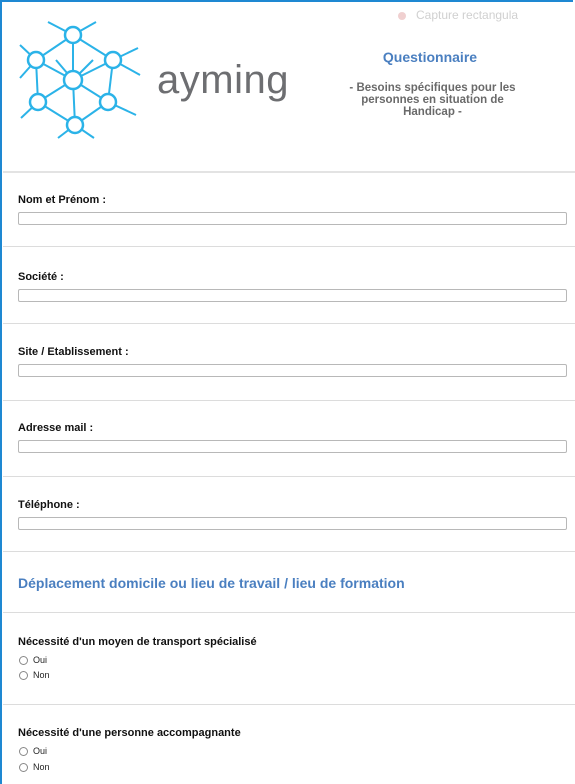  I want to click on brand-name: ayming, so click(223, 80).